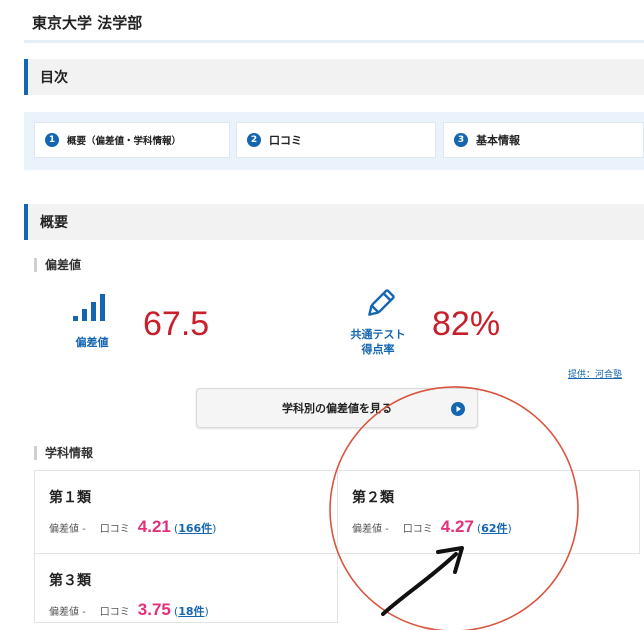  Describe the element at coordinates (378, 349) in the screenshot. I see `test-caption-line2: 得点率` at that location.